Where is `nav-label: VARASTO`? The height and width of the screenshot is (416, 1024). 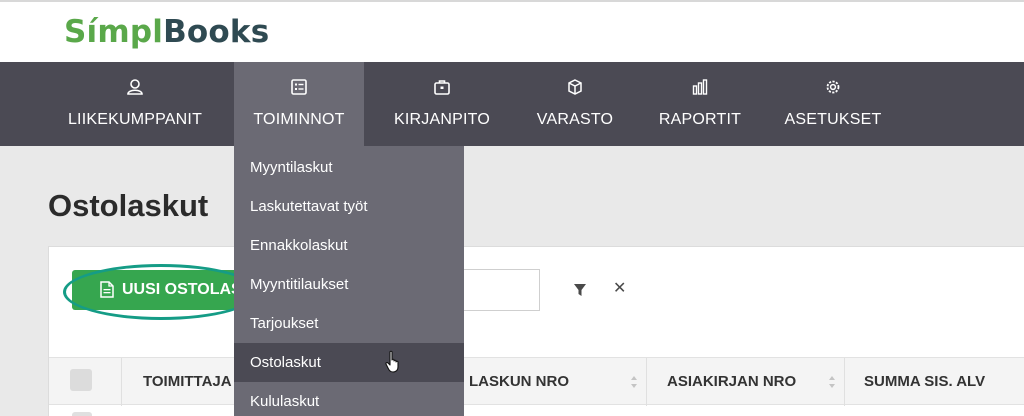 nav-label: VARASTO is located at coordinates (575, 119).